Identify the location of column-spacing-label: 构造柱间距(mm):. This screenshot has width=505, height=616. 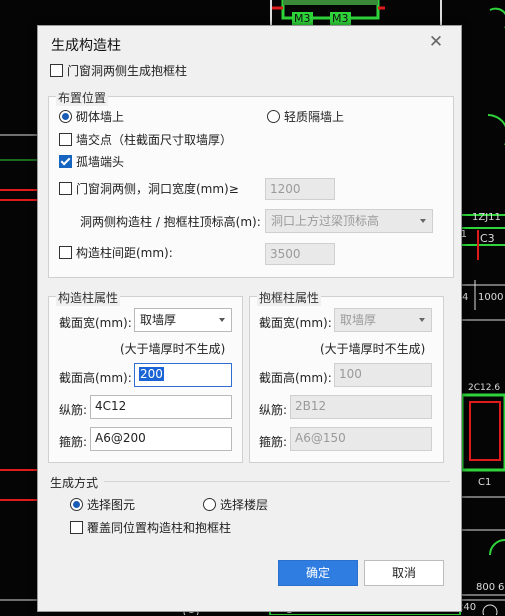
(124, 253).